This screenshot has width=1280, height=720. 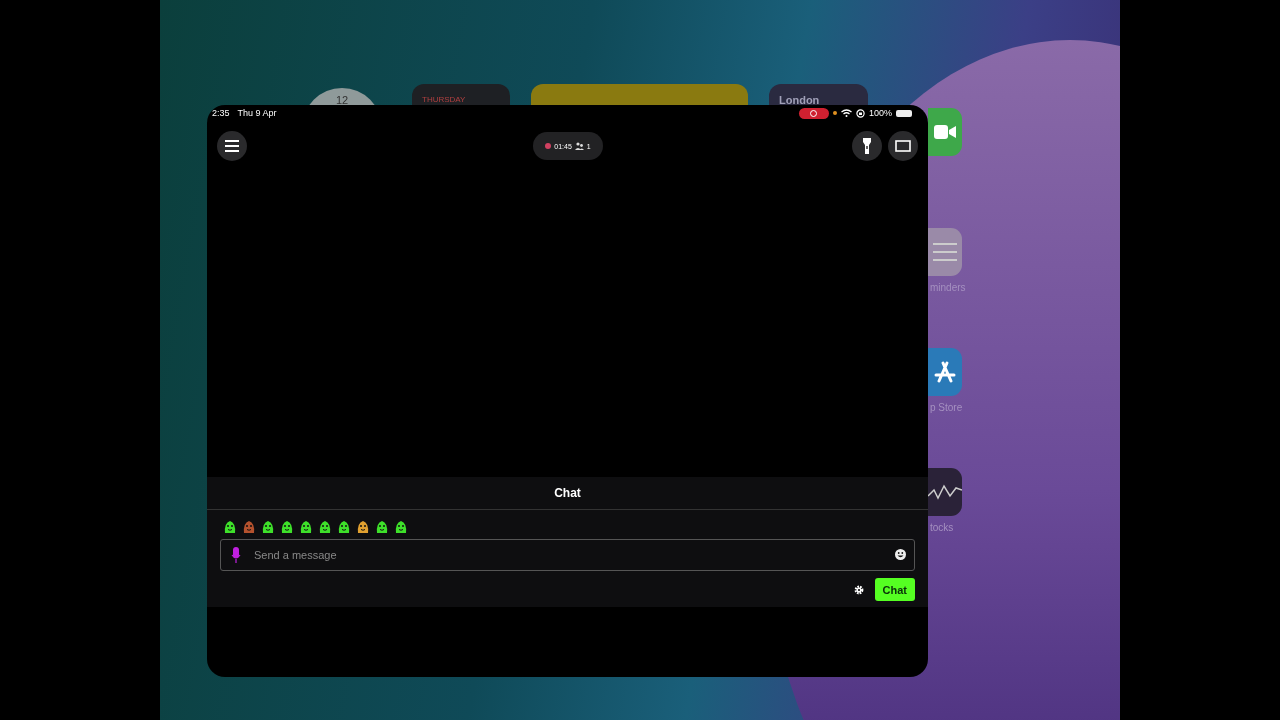 What do you see at coordinates (846, 113) in the screenshot?
I see `wifi-icon` at bounding box center [846, 113].